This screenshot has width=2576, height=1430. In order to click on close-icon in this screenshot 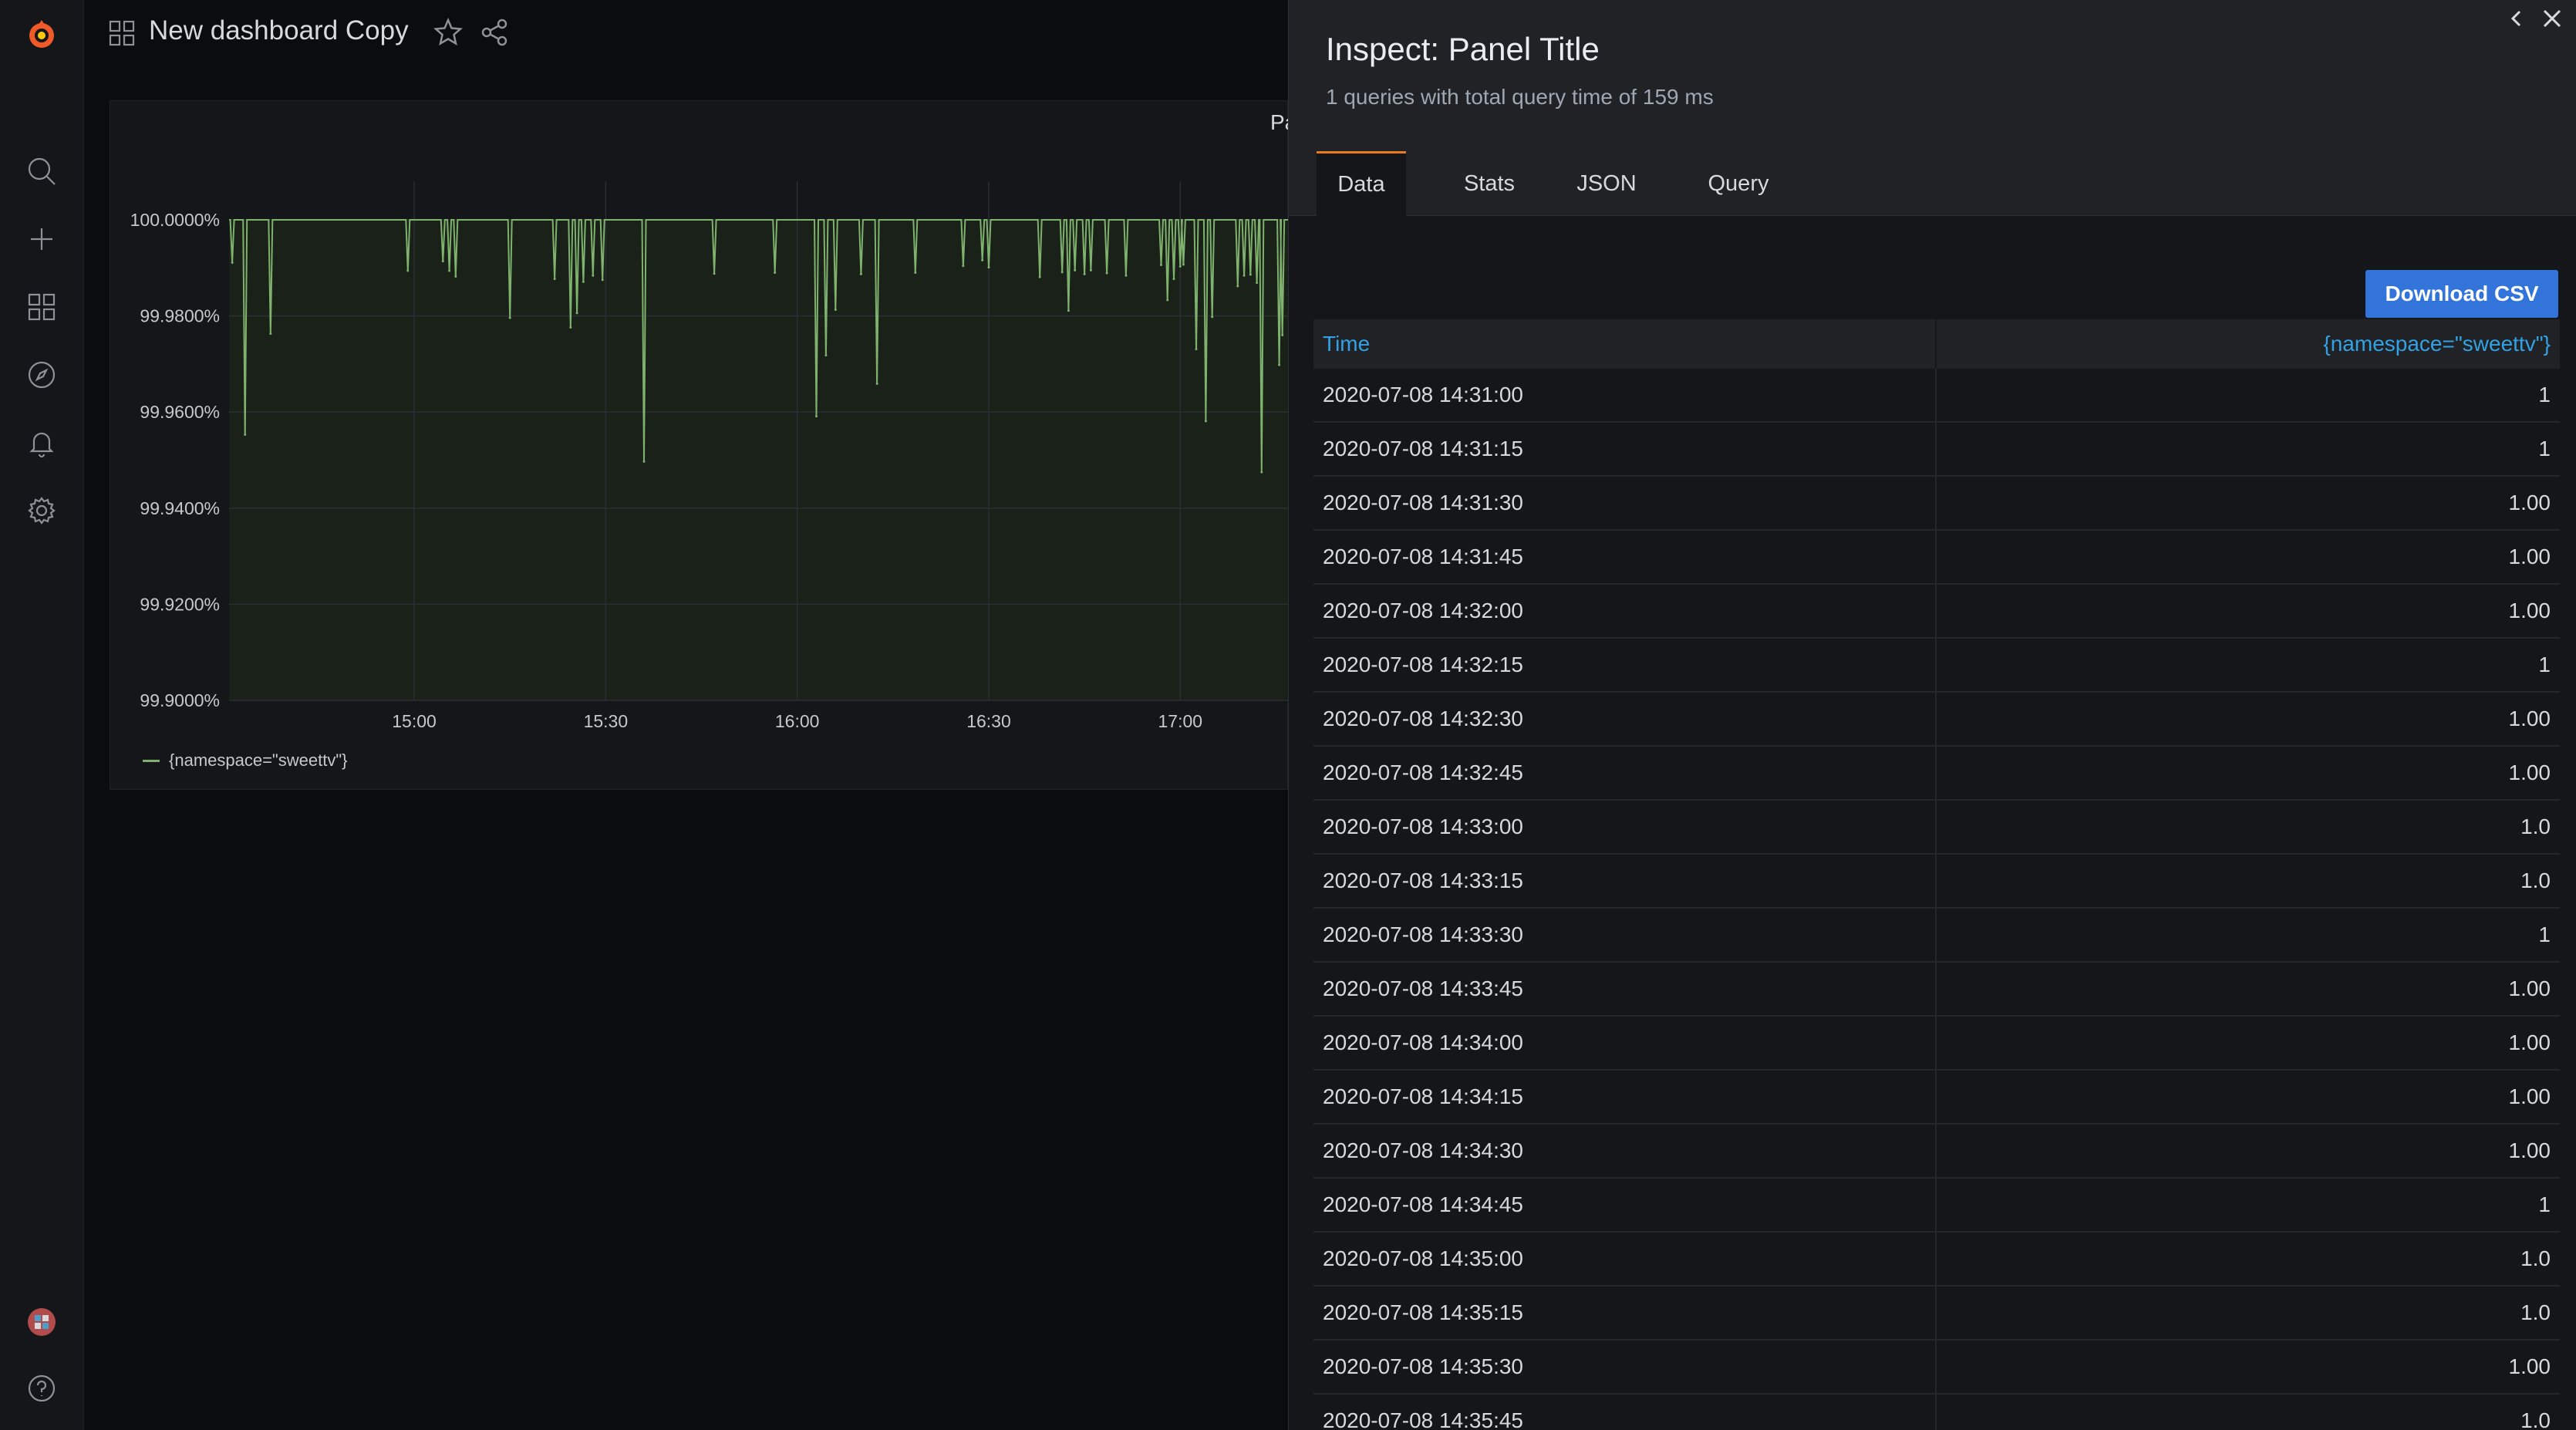, I will do `click(2552, 18)`.